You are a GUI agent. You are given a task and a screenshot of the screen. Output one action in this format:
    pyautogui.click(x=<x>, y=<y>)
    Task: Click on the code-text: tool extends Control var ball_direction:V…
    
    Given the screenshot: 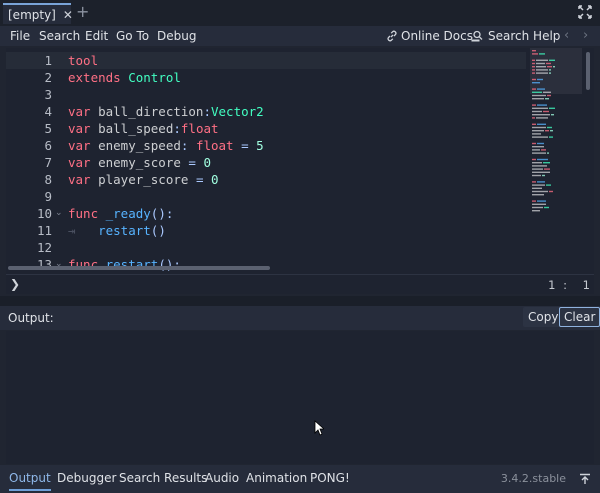 What is the action you would take?
    pyautogui.click(x=166, y=162)
    